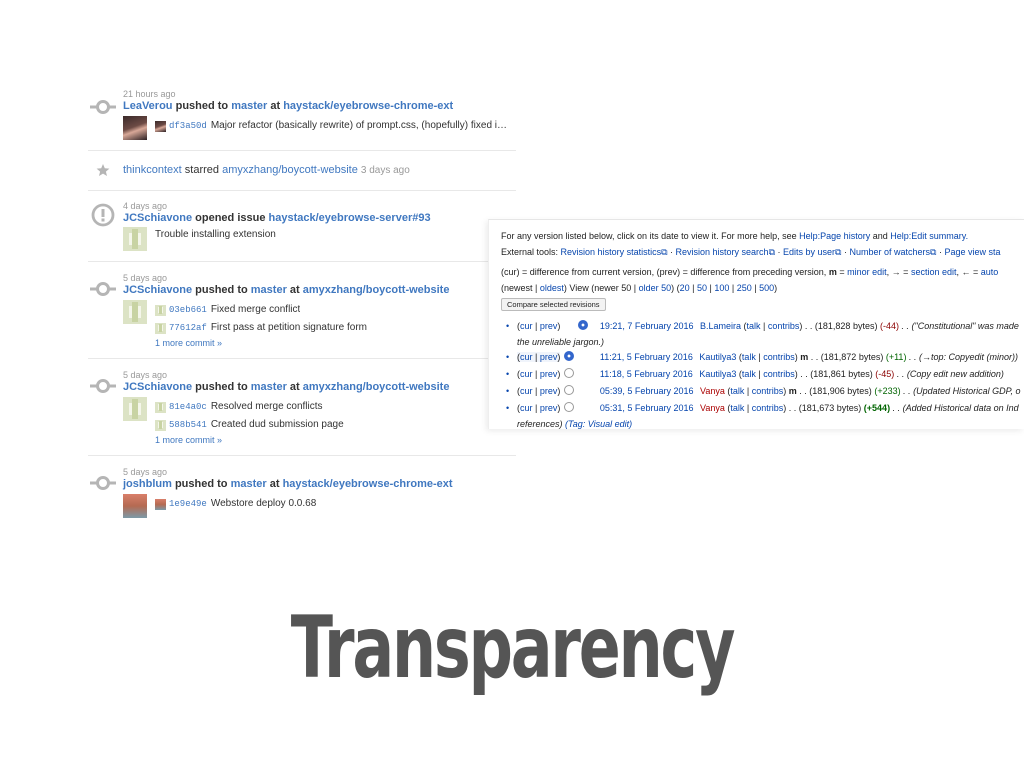 The image size is (1024, 768). I want to click on limit-250-link: 250, so click(744, 288).